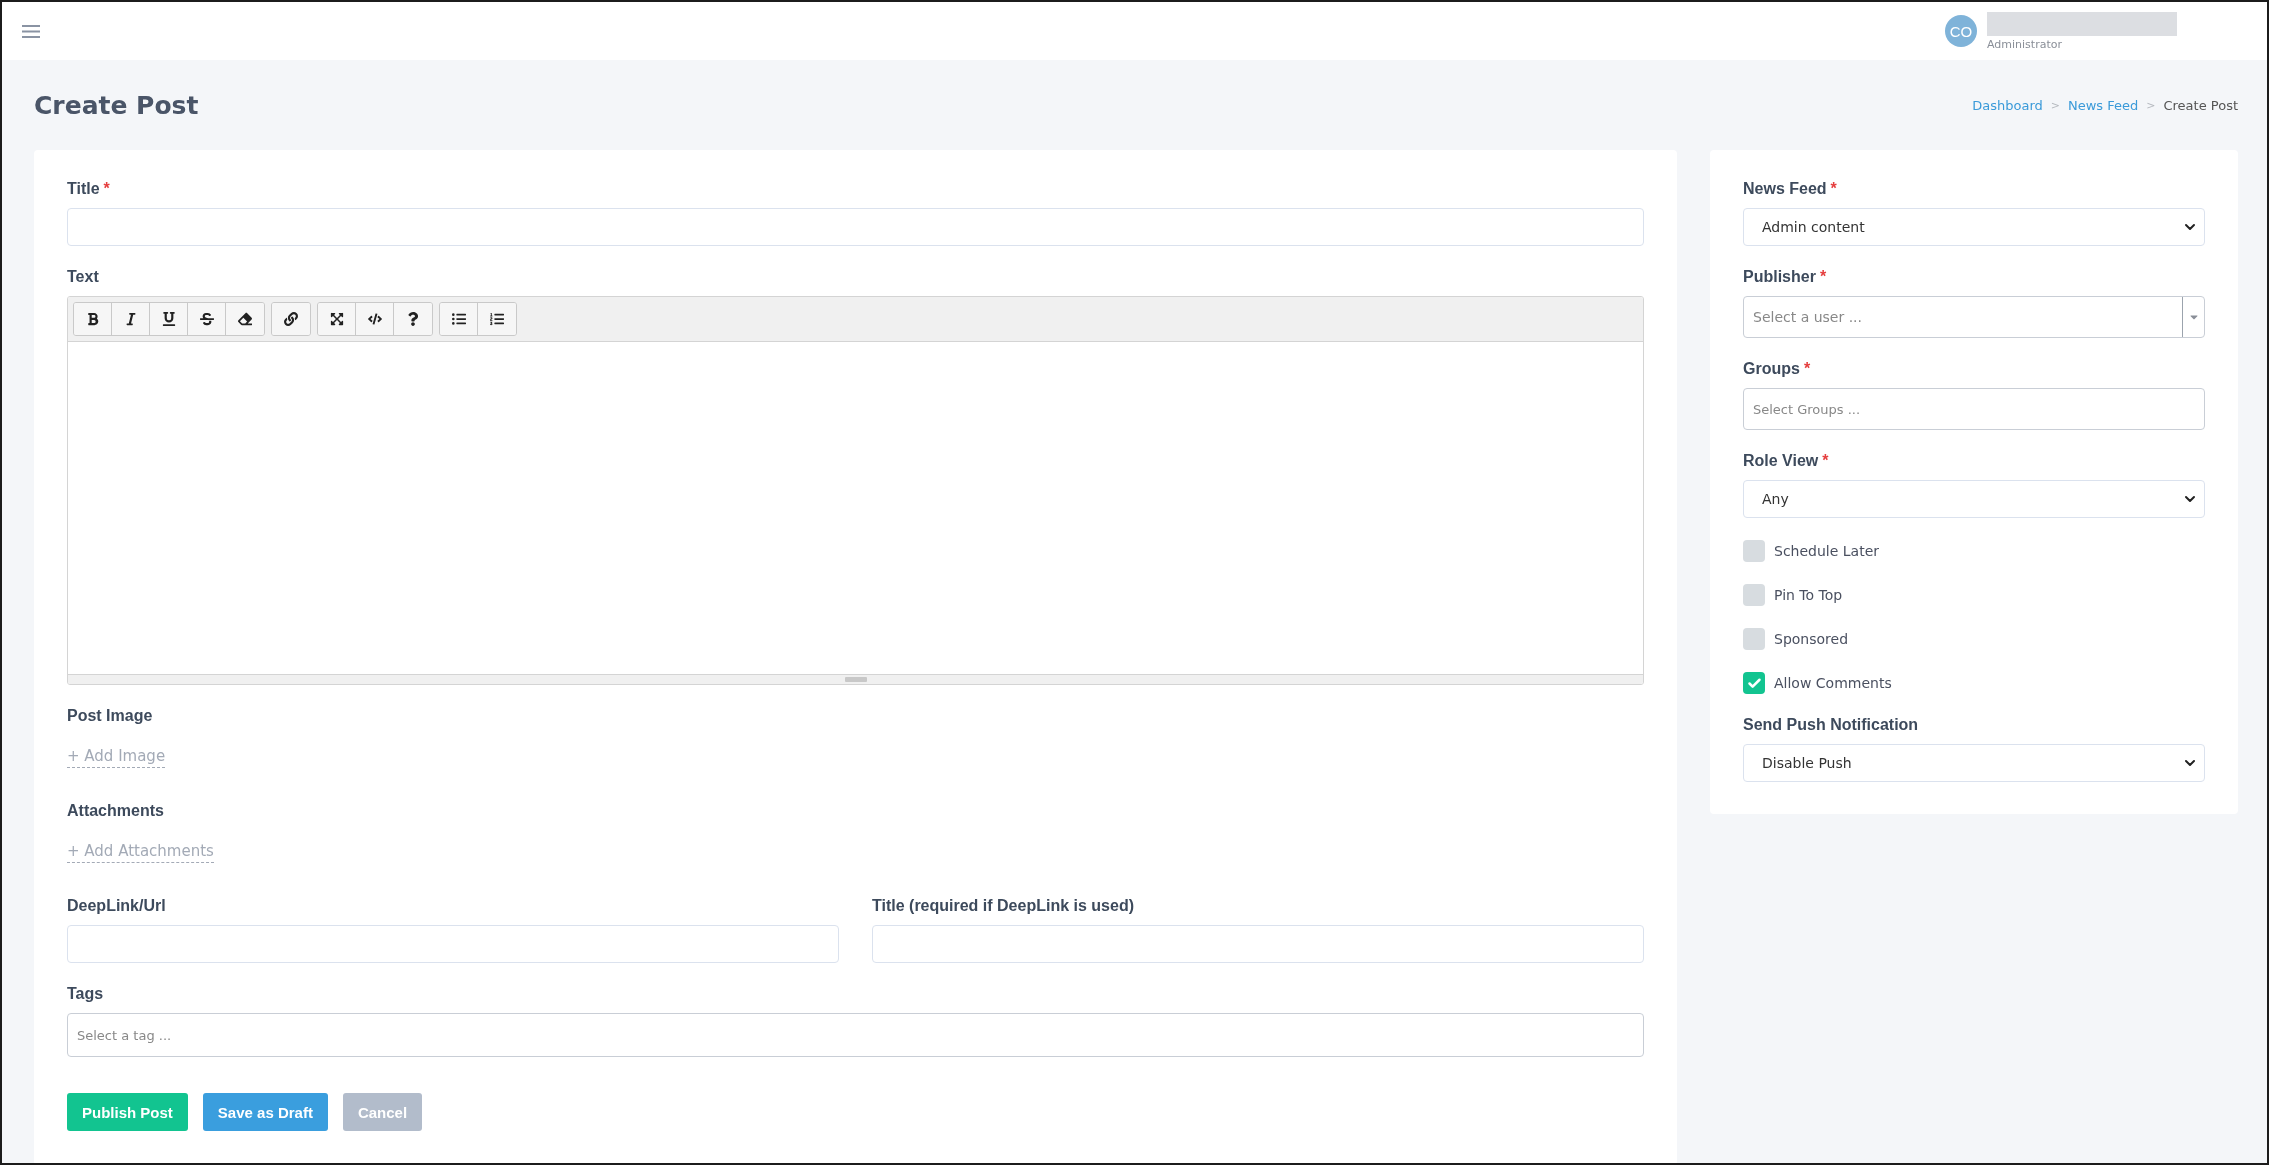 Image resolution: width=2269 pixels, height=1165 pixels. I want to click on field-label: Post Image, so click(110, 716).